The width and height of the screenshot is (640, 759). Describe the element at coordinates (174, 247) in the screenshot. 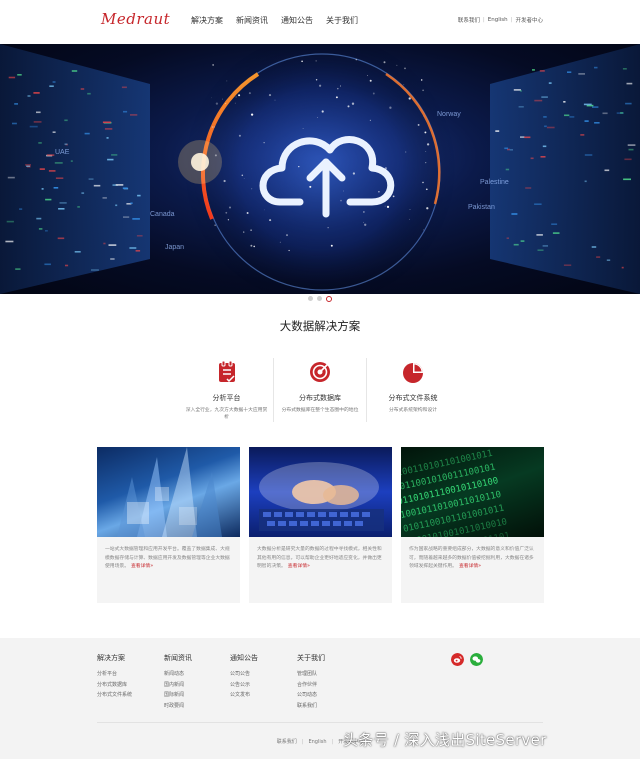

I see `map-label: Japan` at that location.